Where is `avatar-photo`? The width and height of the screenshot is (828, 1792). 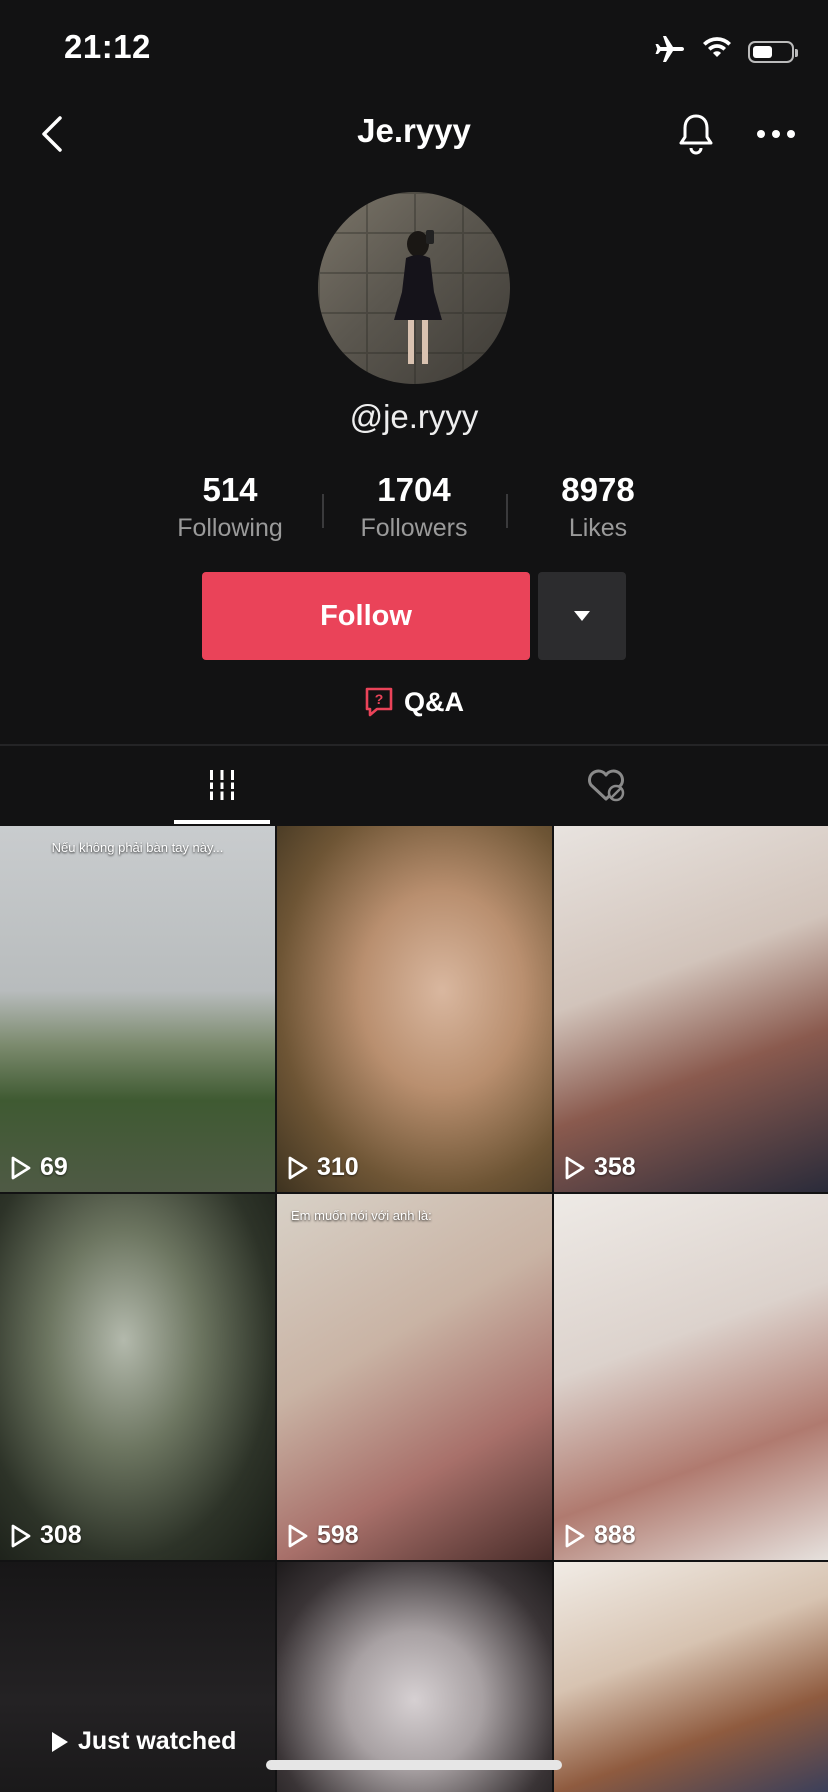 avatar-photo is located at coordinates (418, 297).